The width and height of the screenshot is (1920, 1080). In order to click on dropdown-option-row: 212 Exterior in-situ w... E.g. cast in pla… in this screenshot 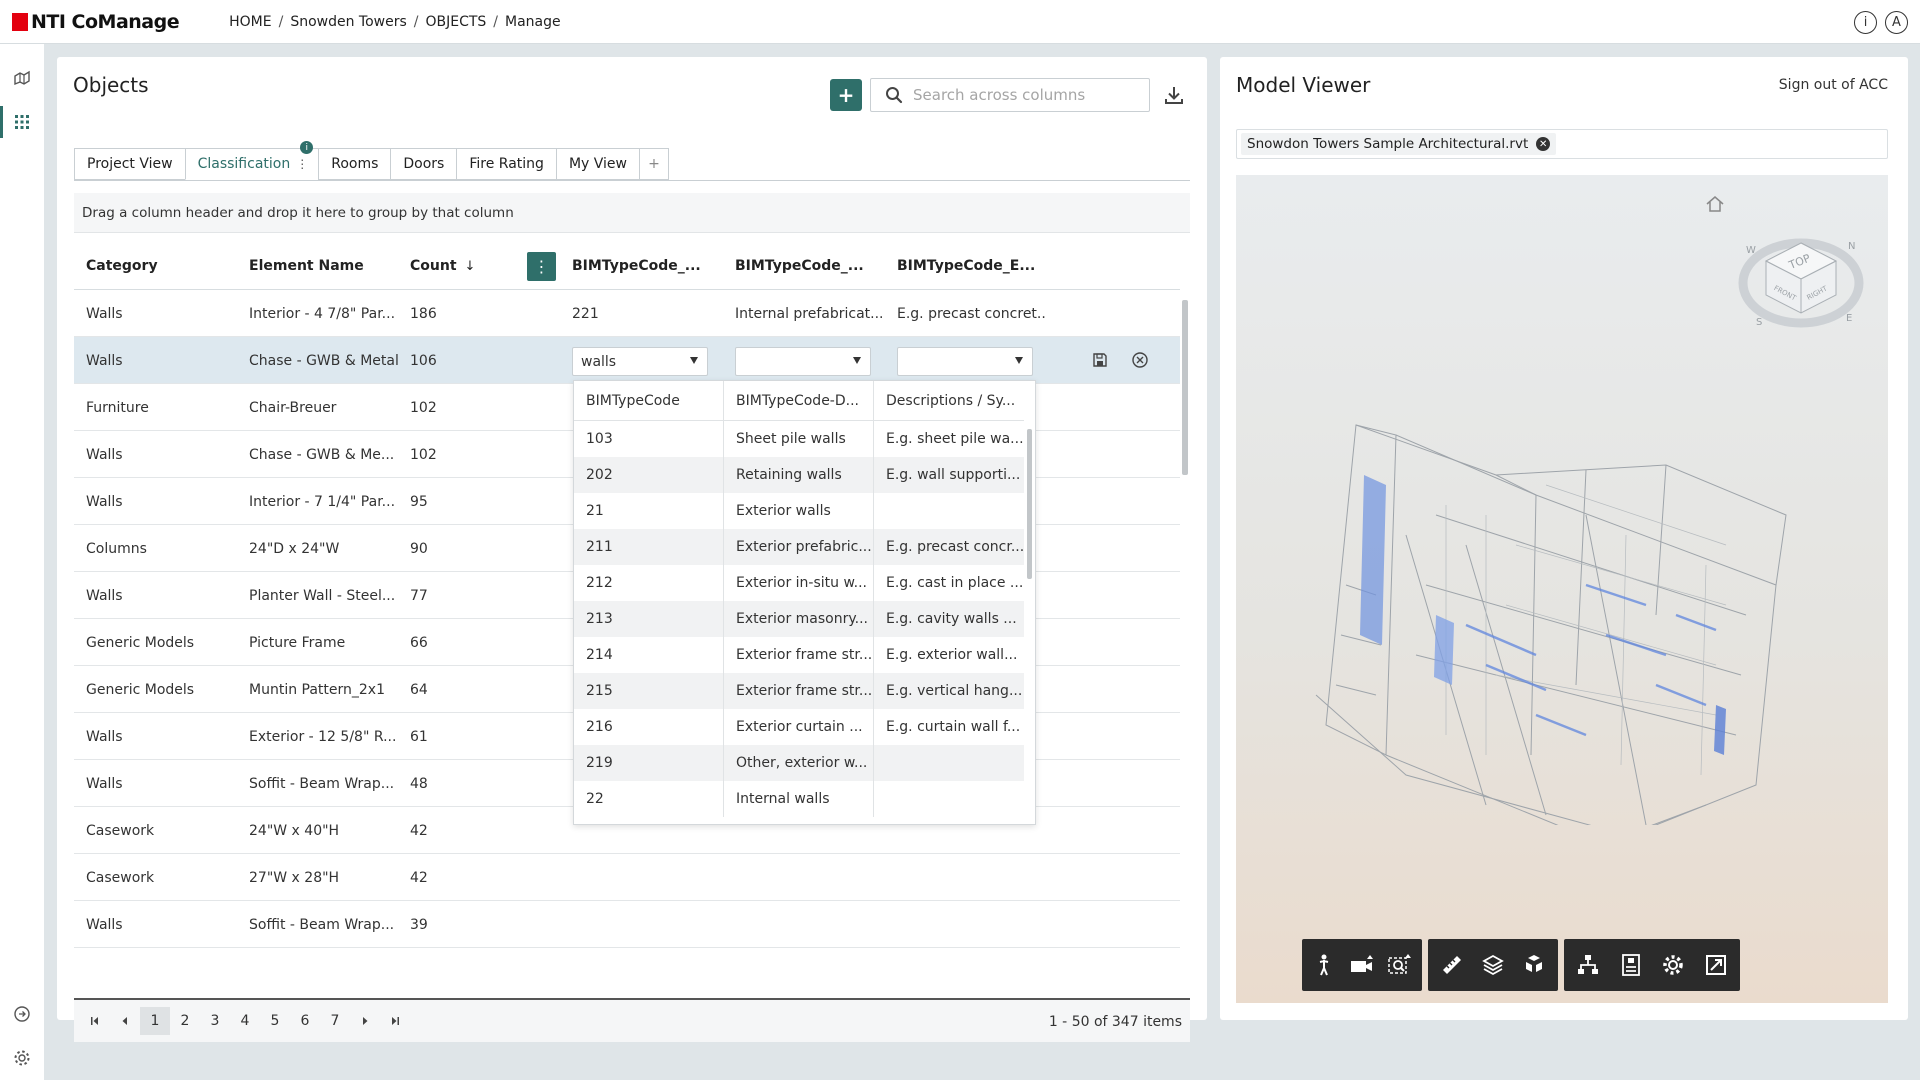, I will do `click(799, 583)`.